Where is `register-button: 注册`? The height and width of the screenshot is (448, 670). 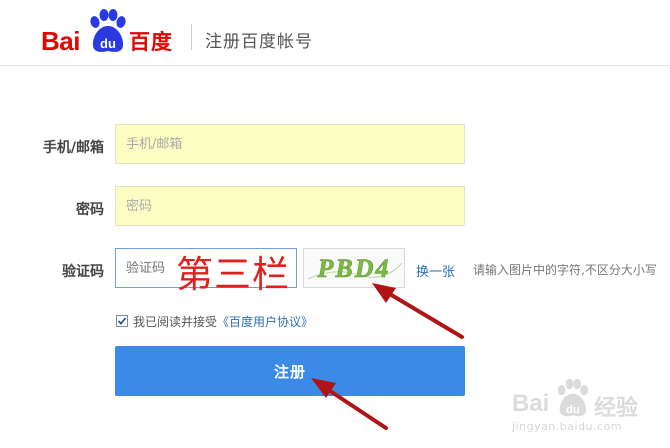
register-button: 注册 is located at coordinates (290, 371).